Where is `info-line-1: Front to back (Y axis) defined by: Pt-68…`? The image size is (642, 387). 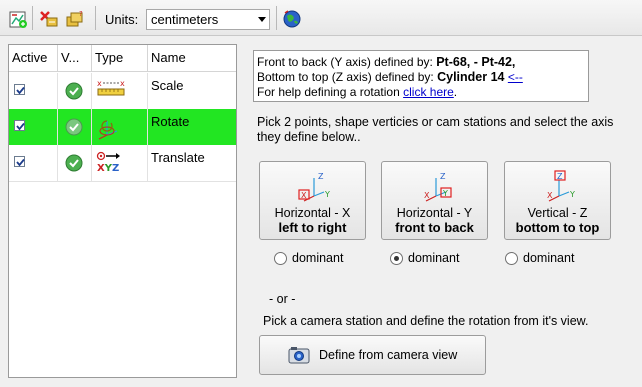
info-line-1: Front to back (Y axis) defined by: Pt-68… is located at coordinates (422, 62).